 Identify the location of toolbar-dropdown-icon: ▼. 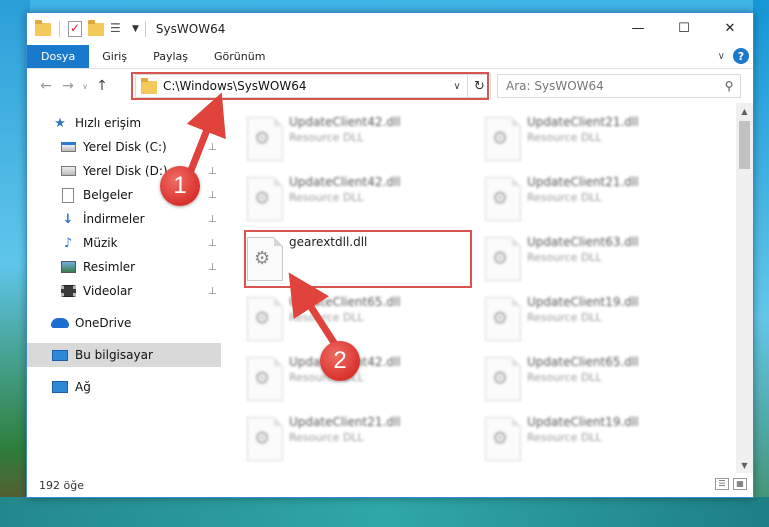
(135, 29).